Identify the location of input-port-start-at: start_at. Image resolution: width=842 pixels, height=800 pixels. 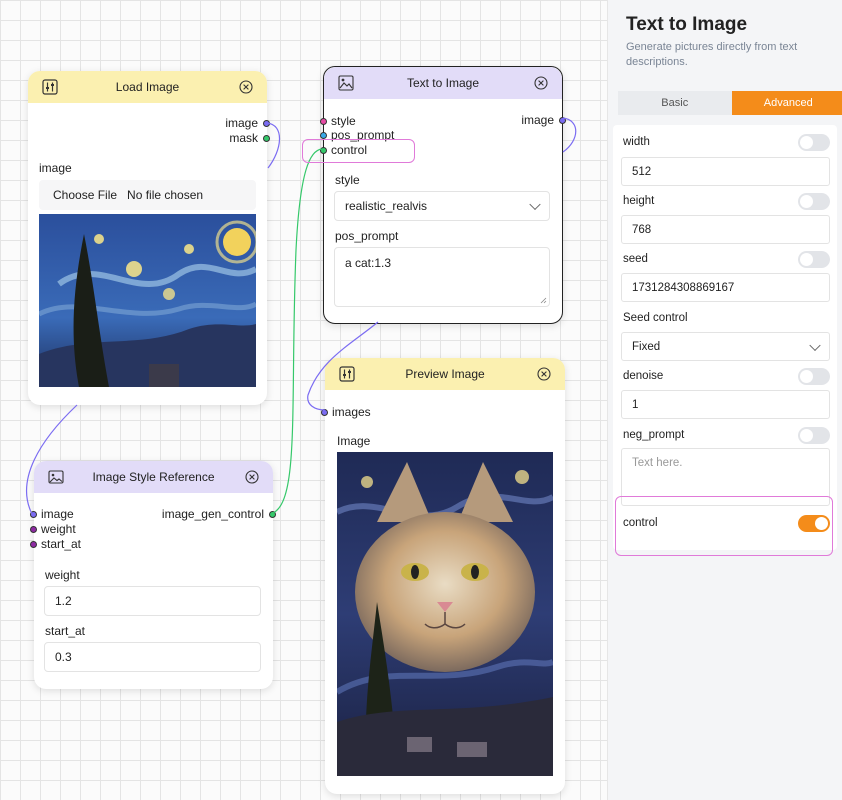
(55, 544).